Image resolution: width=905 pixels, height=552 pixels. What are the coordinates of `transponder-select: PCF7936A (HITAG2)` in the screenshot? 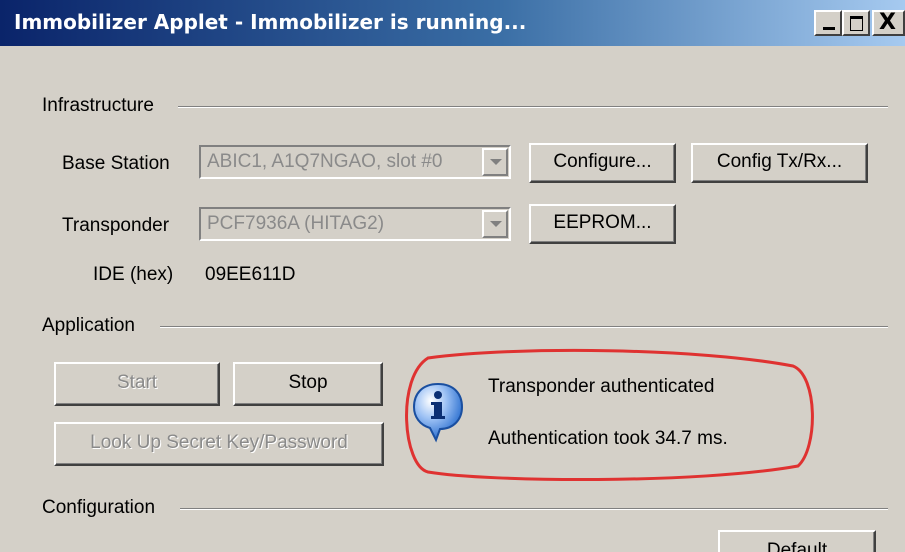 It's located at (355, 224).